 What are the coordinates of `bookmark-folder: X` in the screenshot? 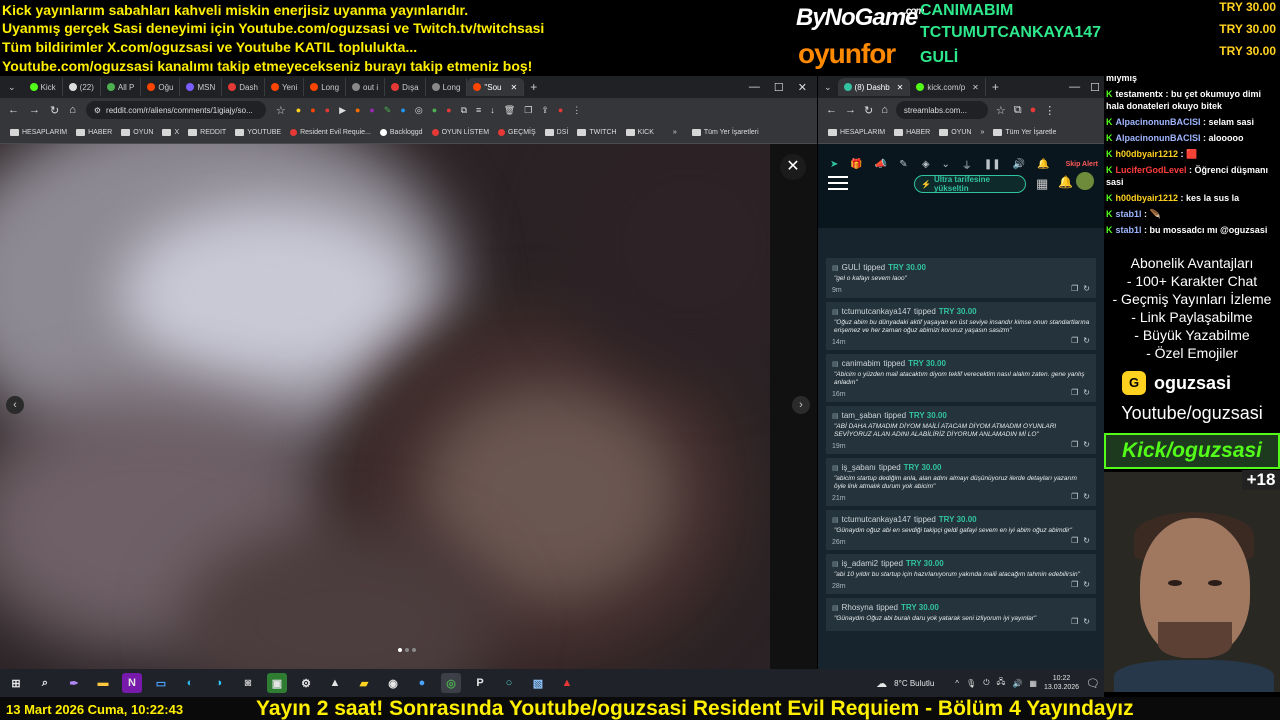 It's located at (170, 132).